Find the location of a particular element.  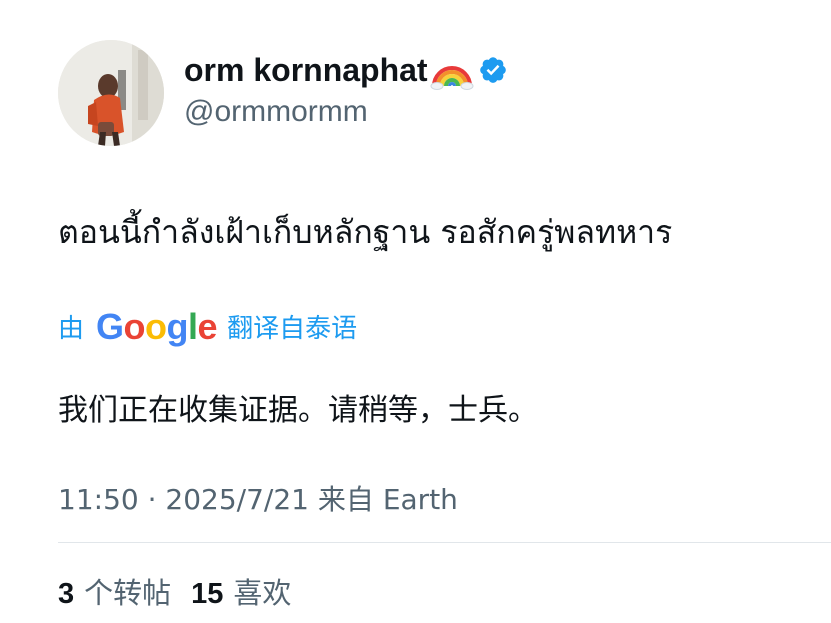

google-logo: Google is located at coordinates (157, 326).